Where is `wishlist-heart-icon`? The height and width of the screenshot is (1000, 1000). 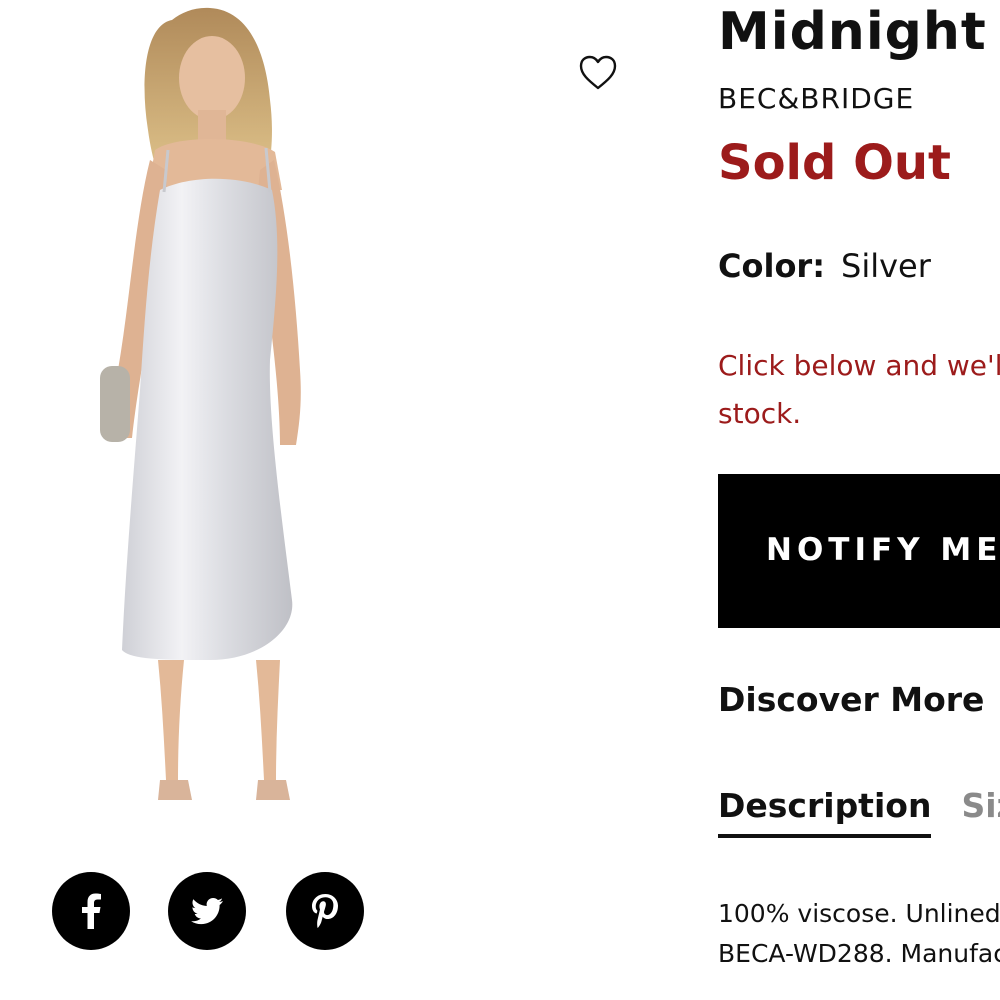
wishlist-heart-icon is located at coordinates (598, 73).